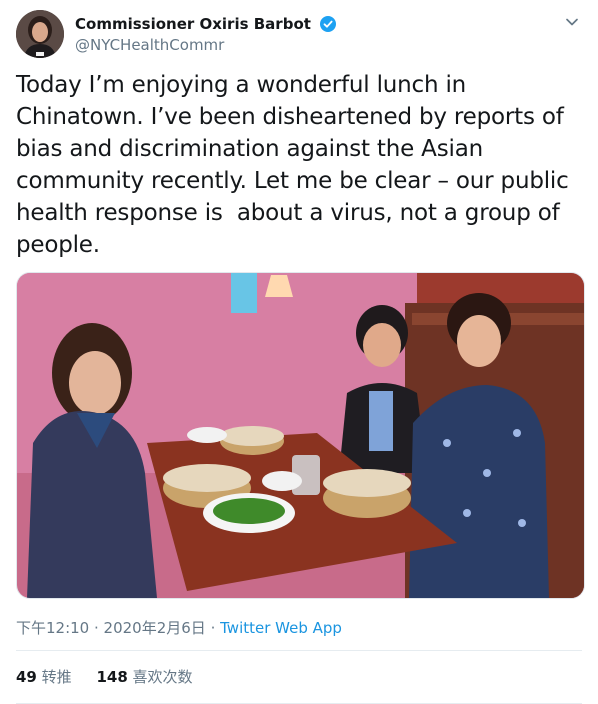 Image resolution: width=598 pixels, height=704 pixels. Describe the element at coordinates (299, 650) in the screenshot. I see `divider` at that location.